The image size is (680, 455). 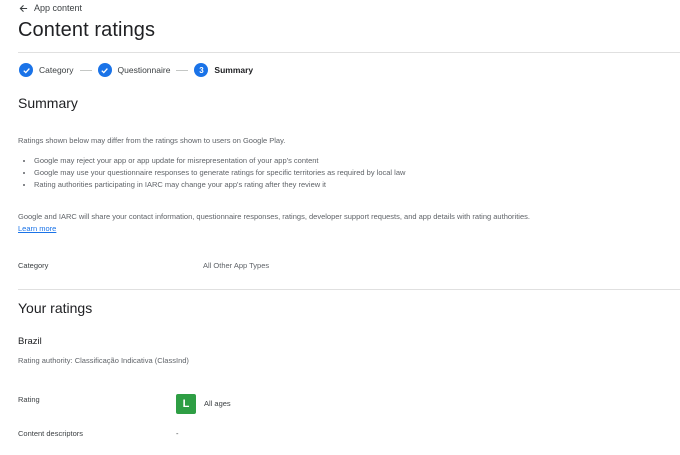 What do you see at coordinates (48, 103) in the screenshot?
I see `summary-heading: Summary` at bounding box center [48, 103].